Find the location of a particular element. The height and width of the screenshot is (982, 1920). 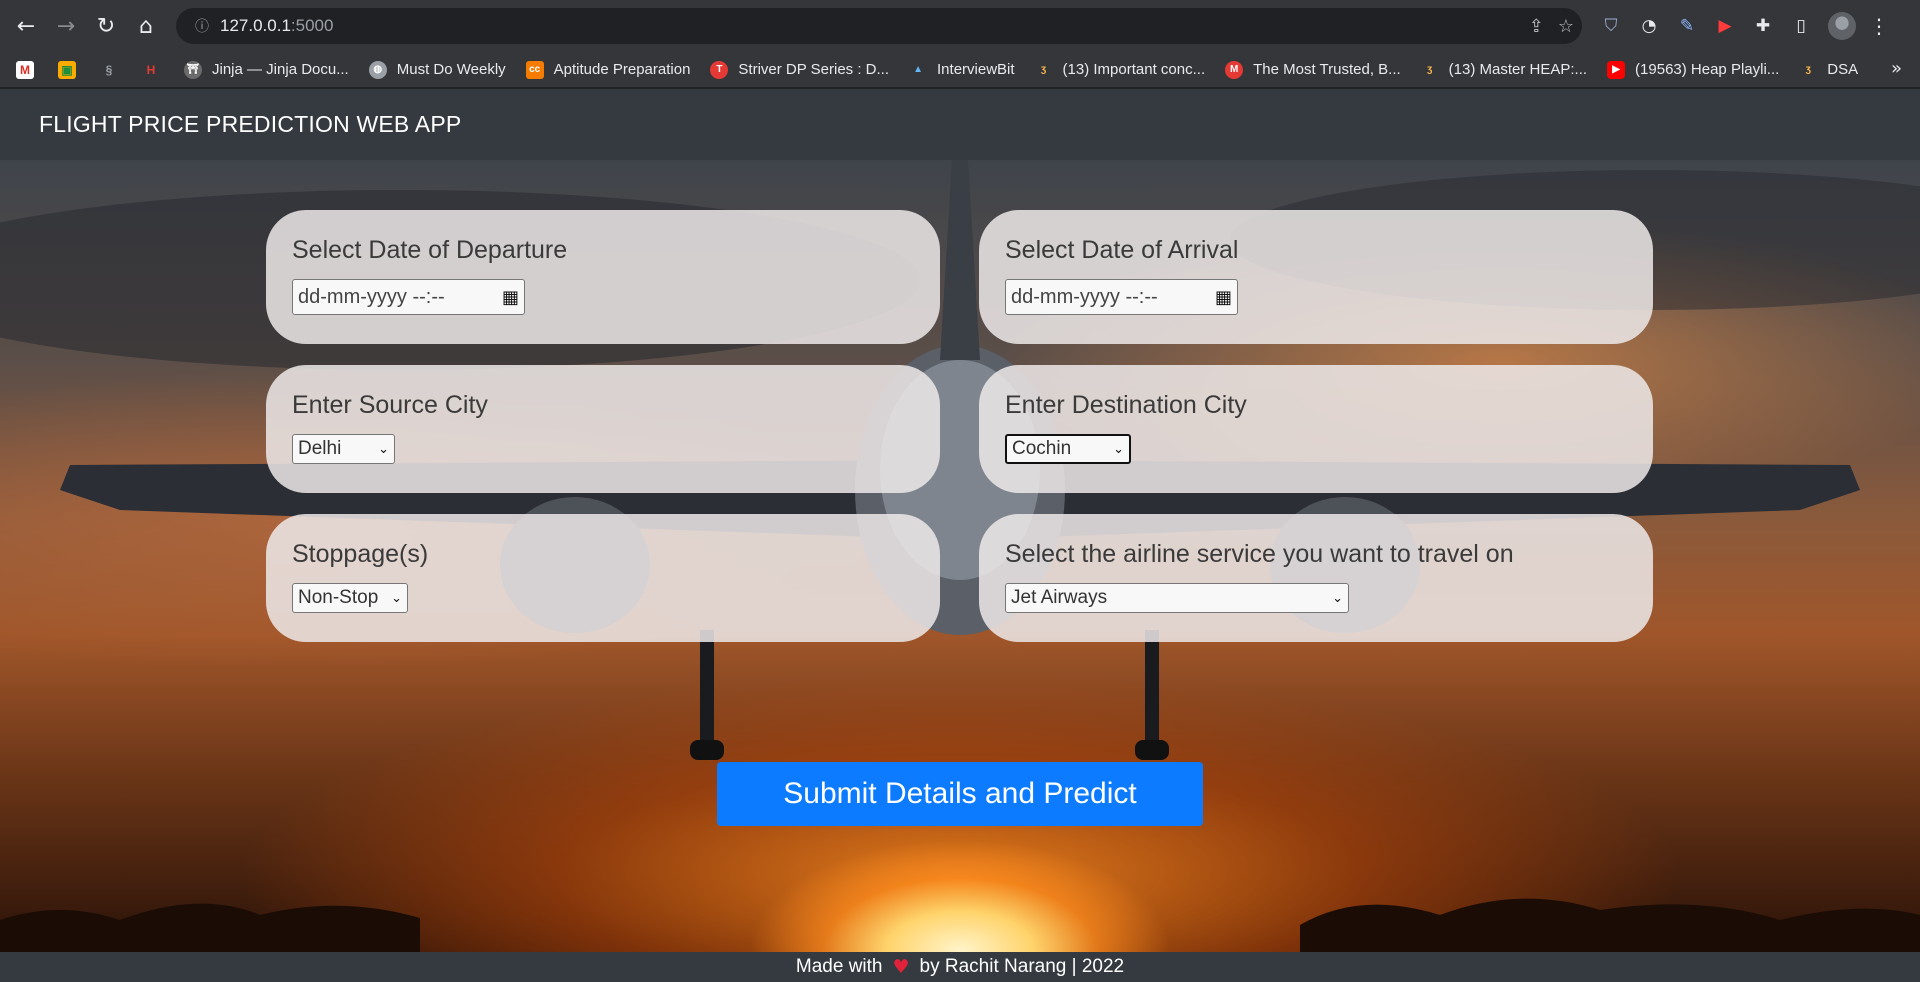

page-footer: Made with ♥ by Rachit Narang | 2022 is located at coordinates (960, 967).